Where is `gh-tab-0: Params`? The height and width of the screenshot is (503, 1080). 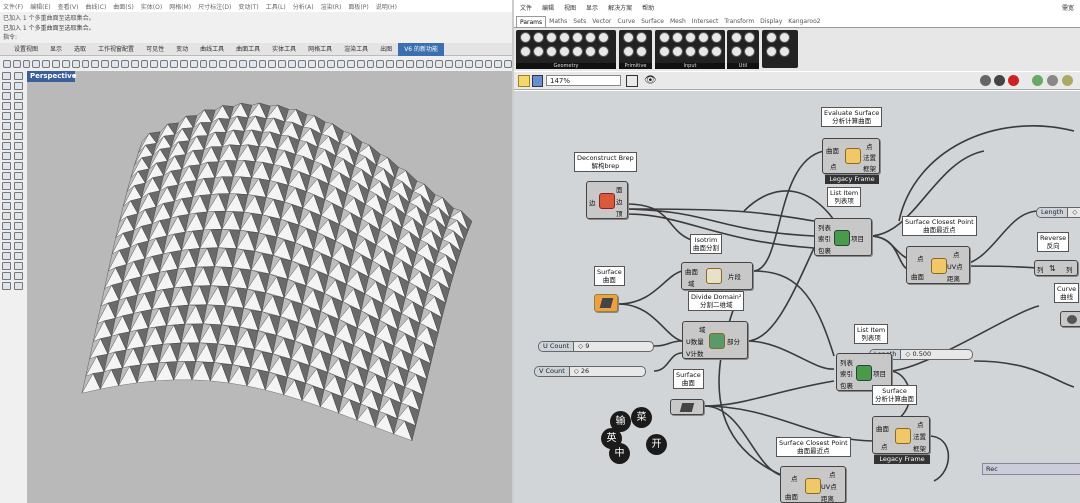
gh-tab-0: Params is located at coordinates (531, 21).